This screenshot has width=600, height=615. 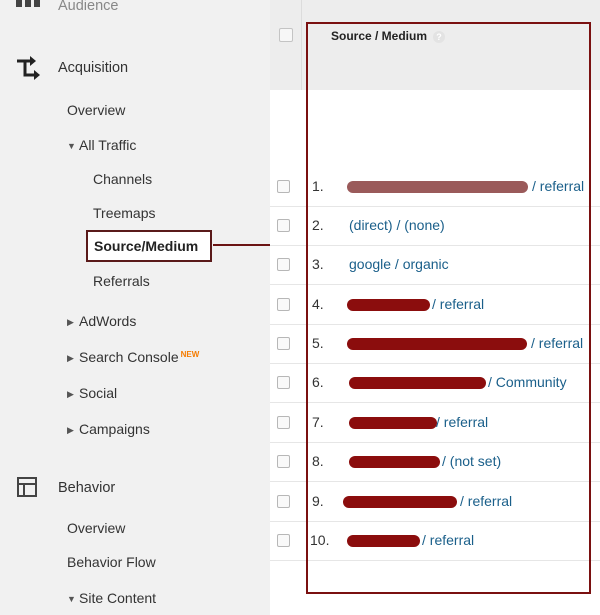 I want to click on table-row: 5. / referral, so click(x=435, y=344).